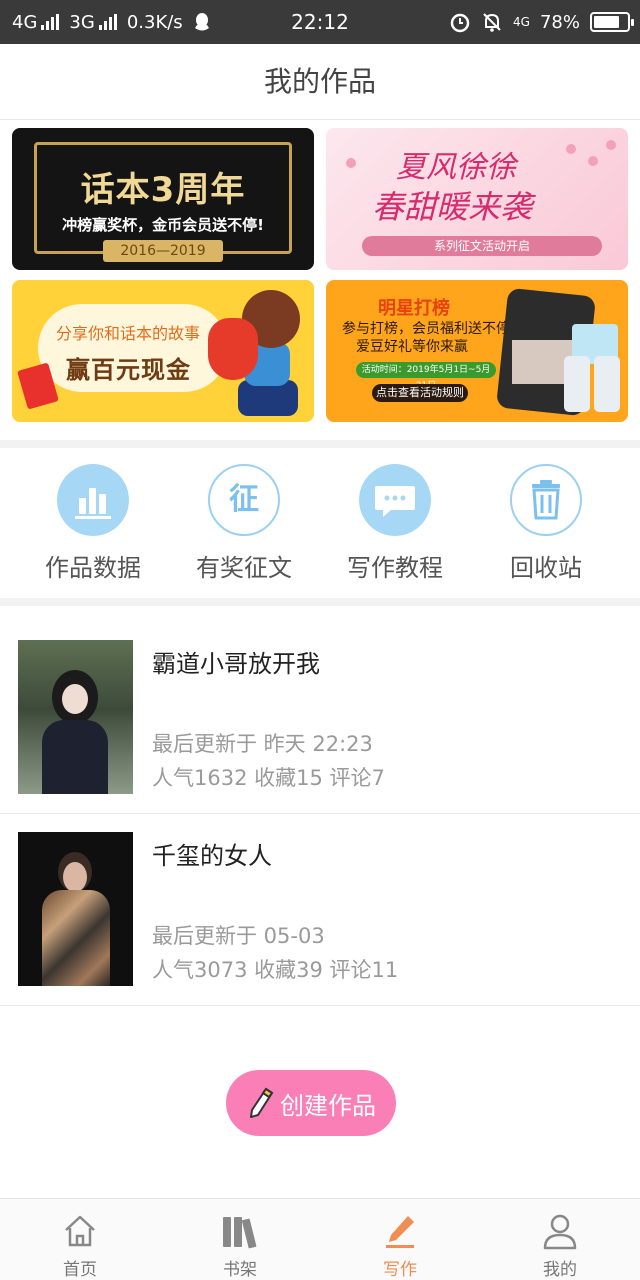  Describe the element at coordinates (560, 1270) in the screenshot. I see `tab-label: 我的` at that location.